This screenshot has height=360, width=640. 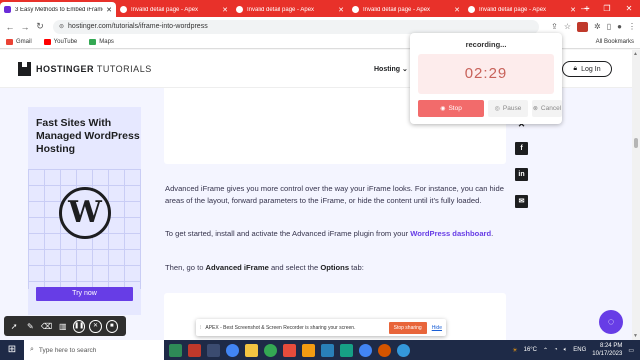 What do you see at coordinates (95, 326) in the screenshot?
I see `close-icon: ✕` at bounding box center [95, 326].